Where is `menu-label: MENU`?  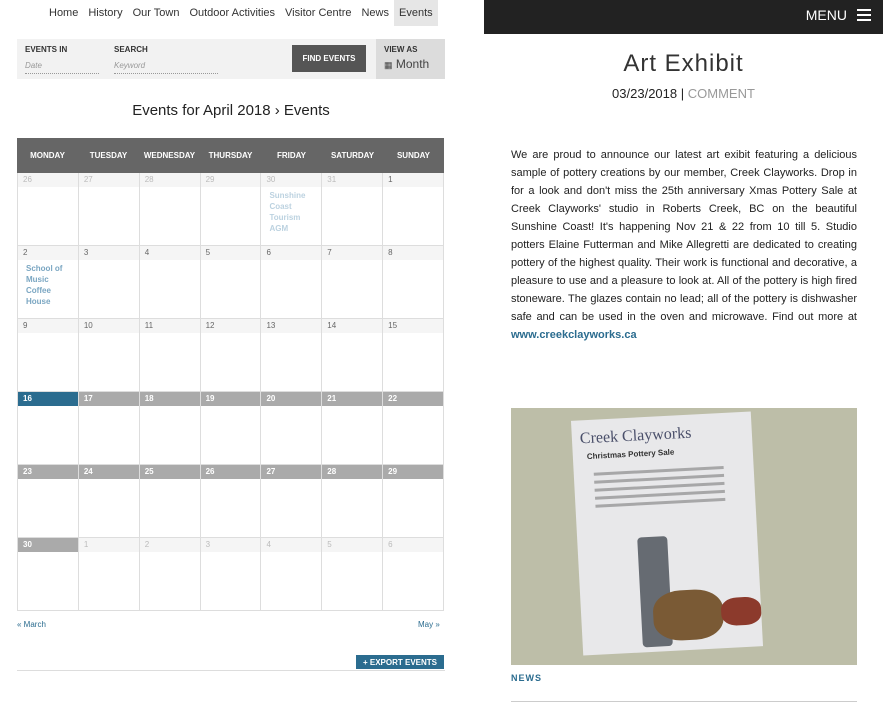 menu-label: MENU is located at coordinates (826, 15).